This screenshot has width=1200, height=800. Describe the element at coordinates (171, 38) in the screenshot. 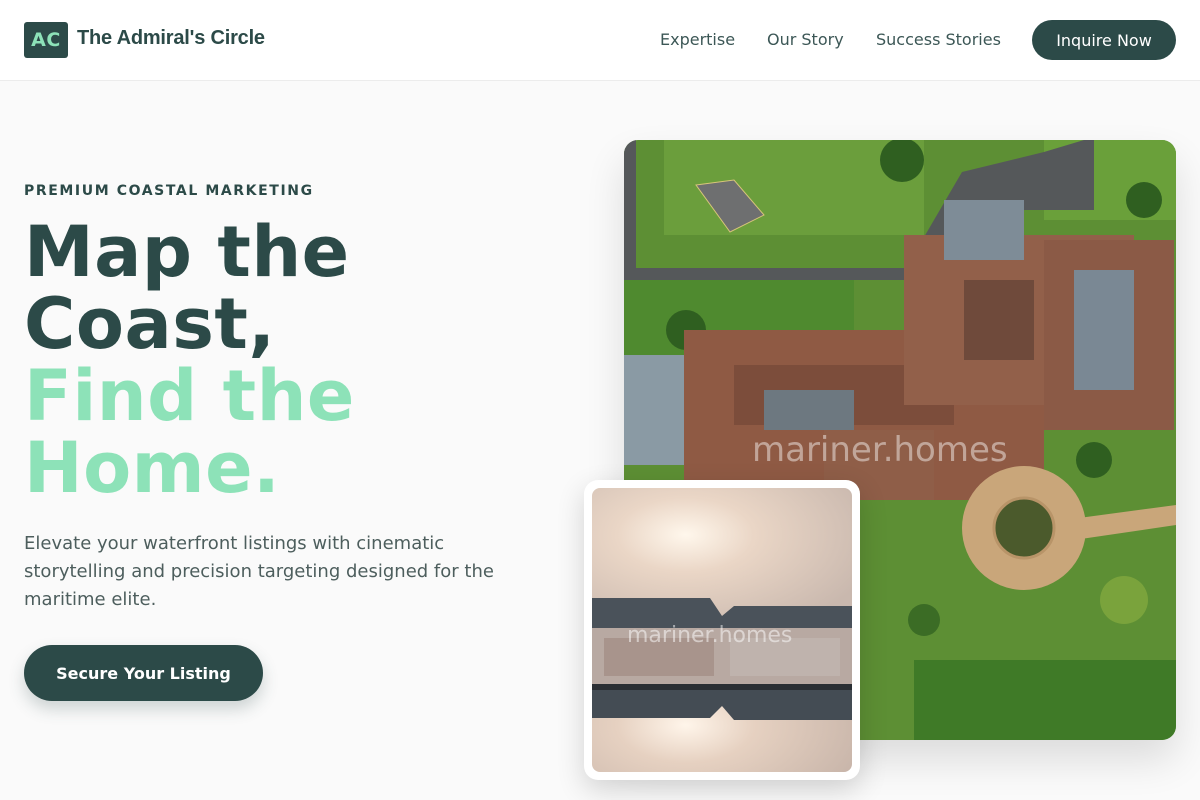

I see `brand-name: The Admiral's Circle` at that location.